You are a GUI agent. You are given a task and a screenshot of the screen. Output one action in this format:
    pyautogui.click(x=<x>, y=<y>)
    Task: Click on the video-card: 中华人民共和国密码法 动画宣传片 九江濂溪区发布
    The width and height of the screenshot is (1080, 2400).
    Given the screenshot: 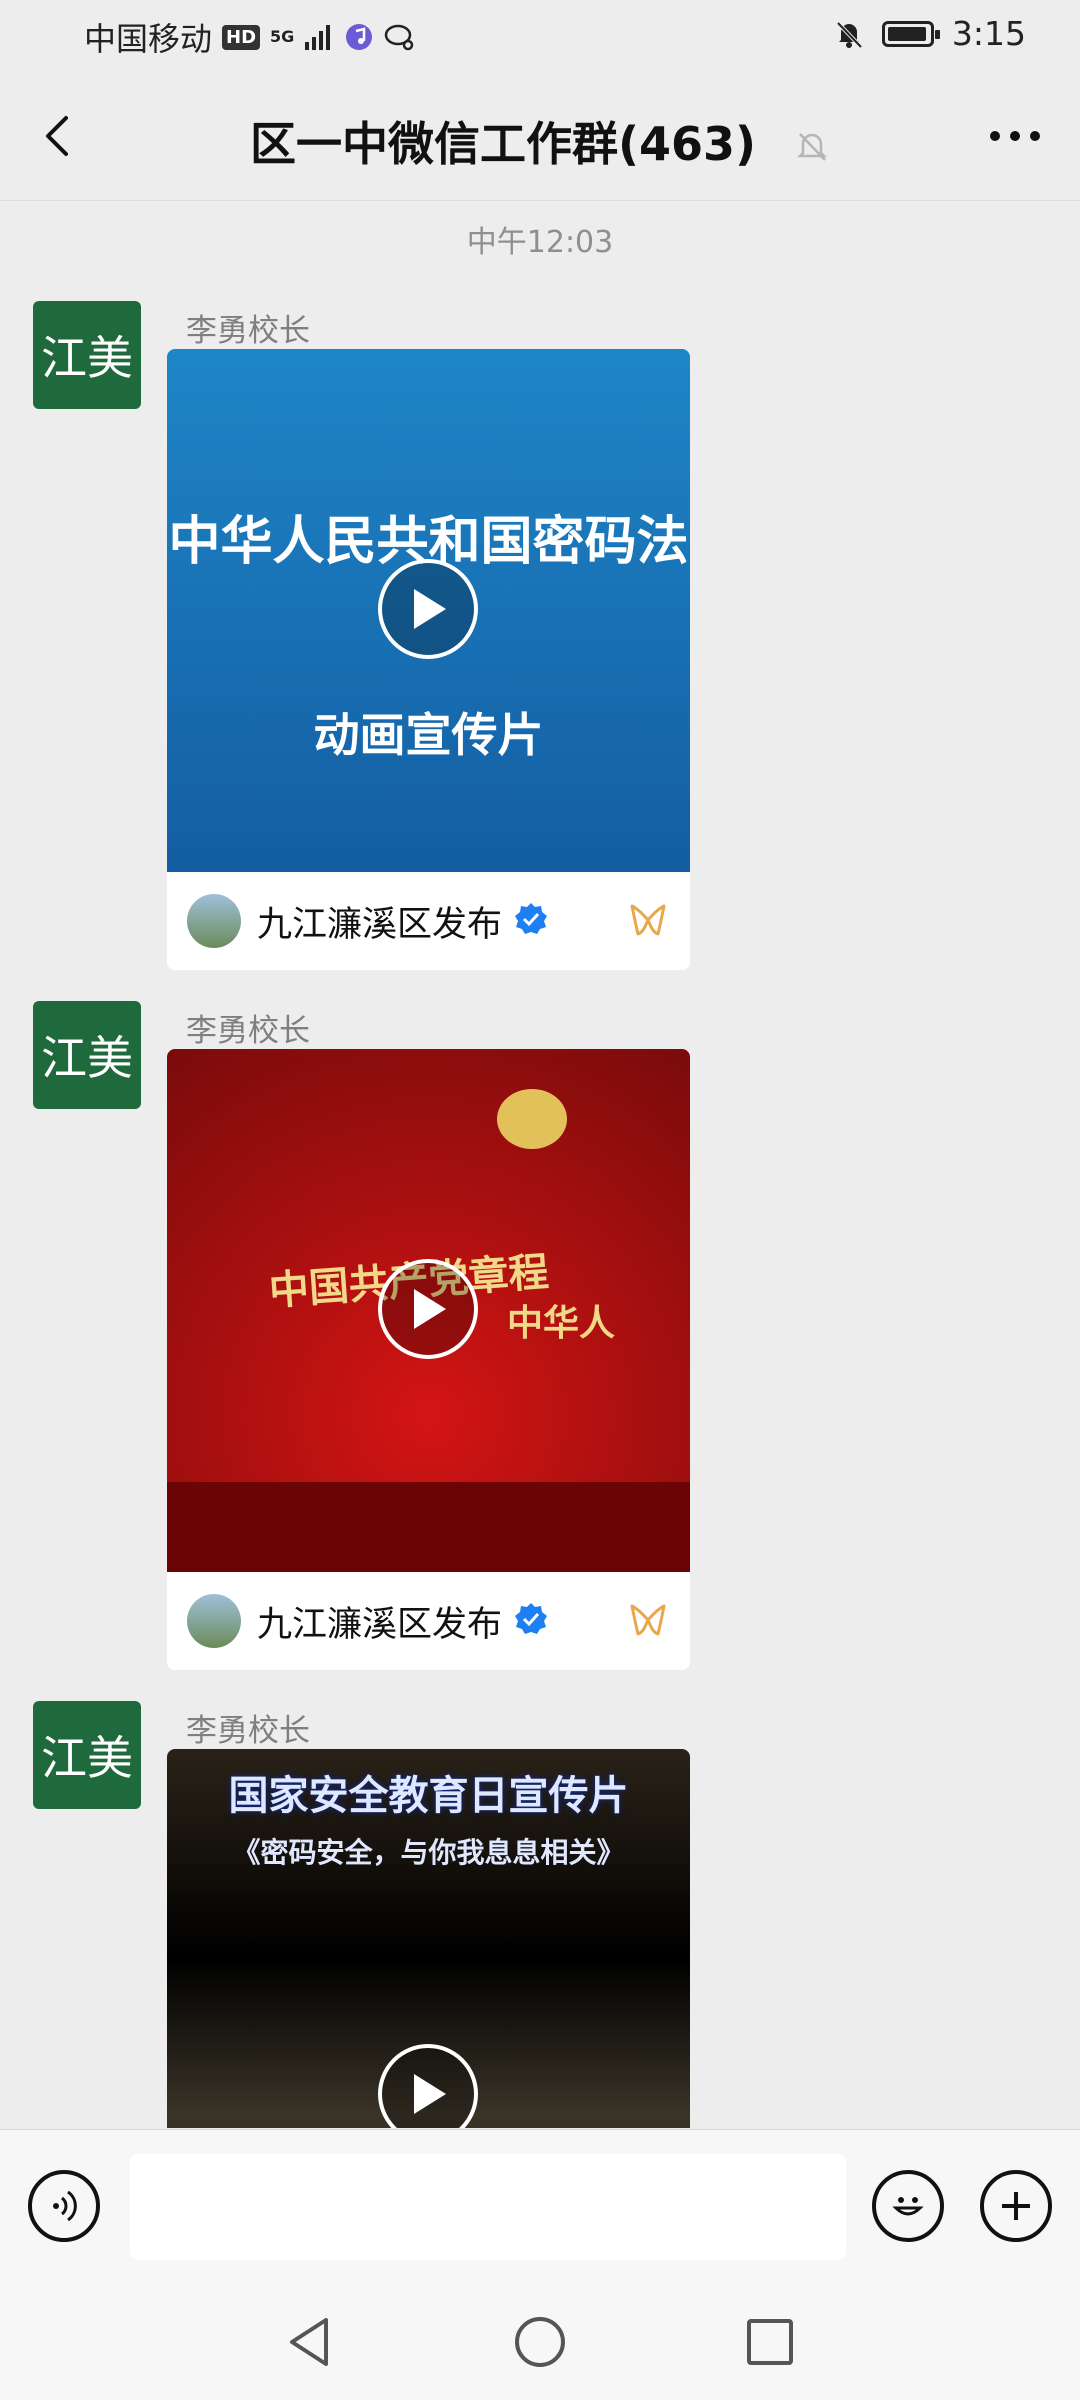 What is the action you would take?
    pyautogui.click(x=428, y=659)
    